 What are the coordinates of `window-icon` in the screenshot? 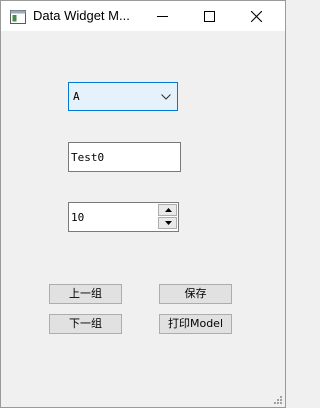 It's located at (18, 16).